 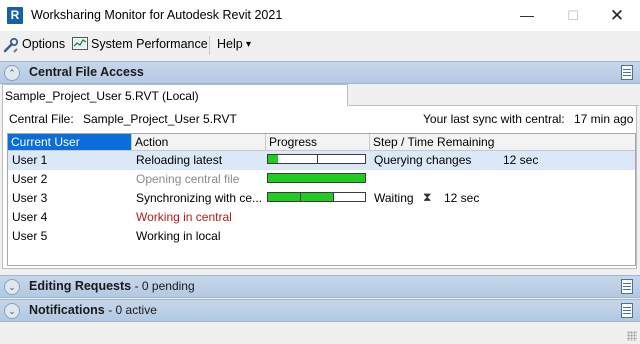 What do you see at coordinates (199, 142) in the screenshot?
I see `column-header-action: Action` at bounding box center [199, 142].